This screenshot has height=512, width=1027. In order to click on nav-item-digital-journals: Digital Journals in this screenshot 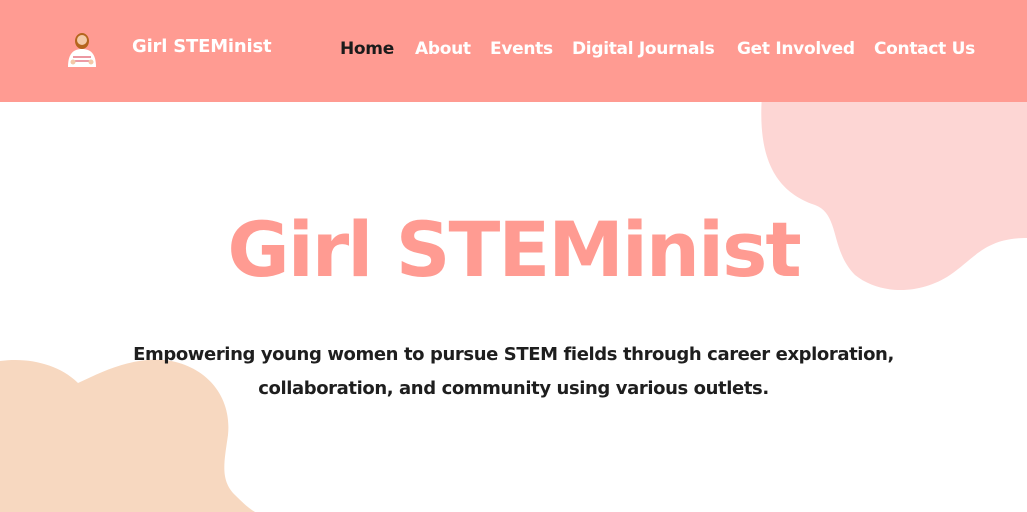, I will do `click(643, 49)`.